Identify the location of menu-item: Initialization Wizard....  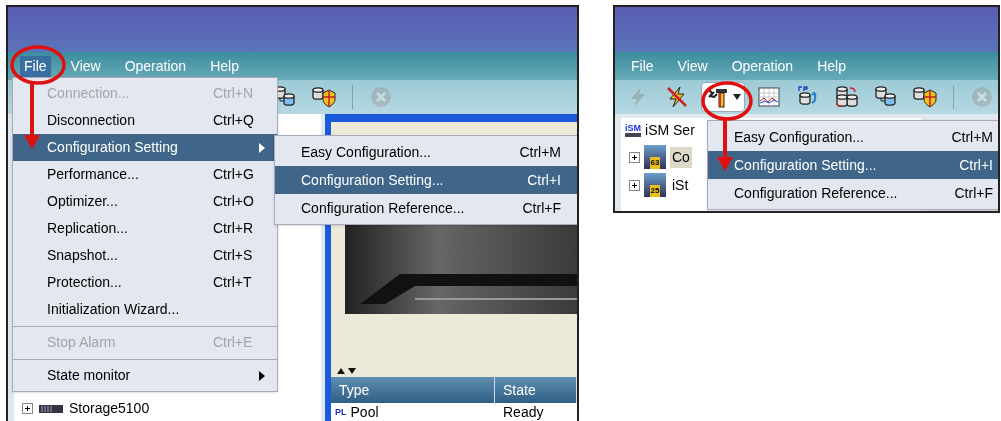
(145, 309).